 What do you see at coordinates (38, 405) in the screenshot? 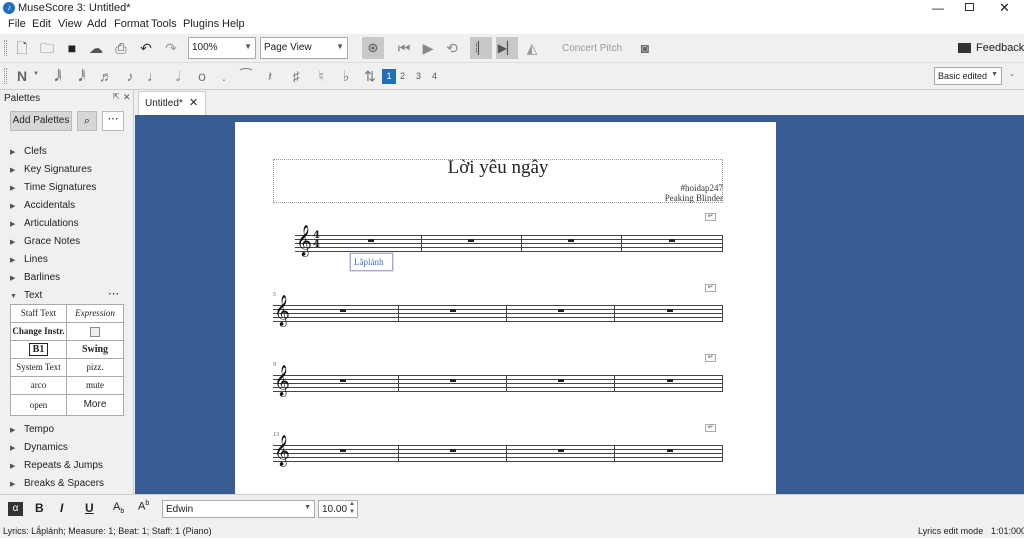
I see `palette-cell-open: open` at bounding box center [38, 405].